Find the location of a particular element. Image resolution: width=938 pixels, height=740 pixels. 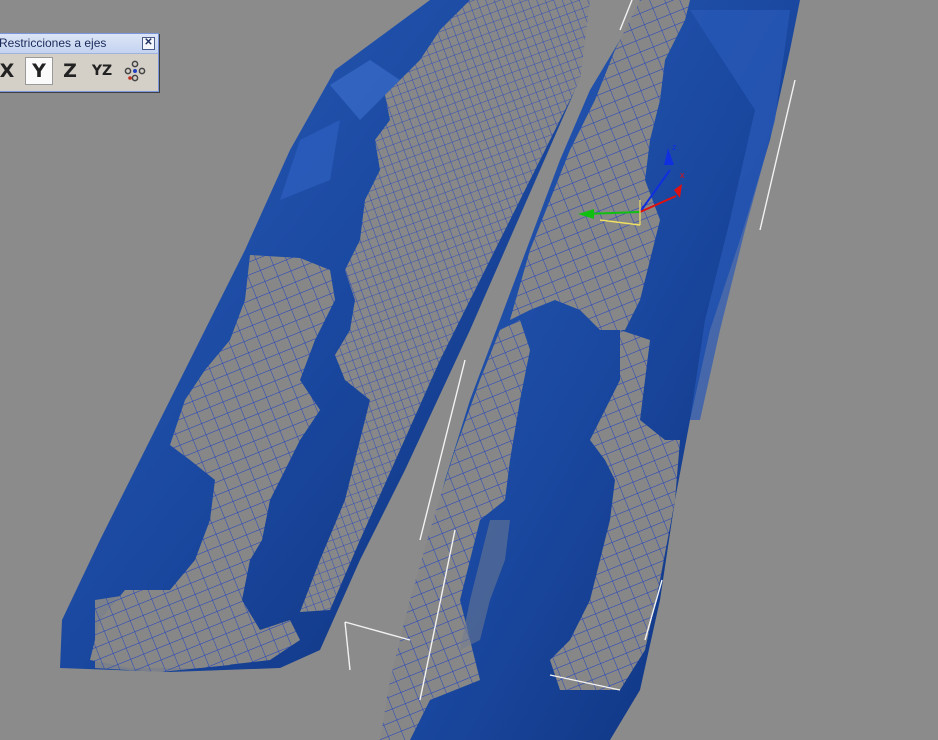

snap-options-icon is located at coordinates (135, 71).